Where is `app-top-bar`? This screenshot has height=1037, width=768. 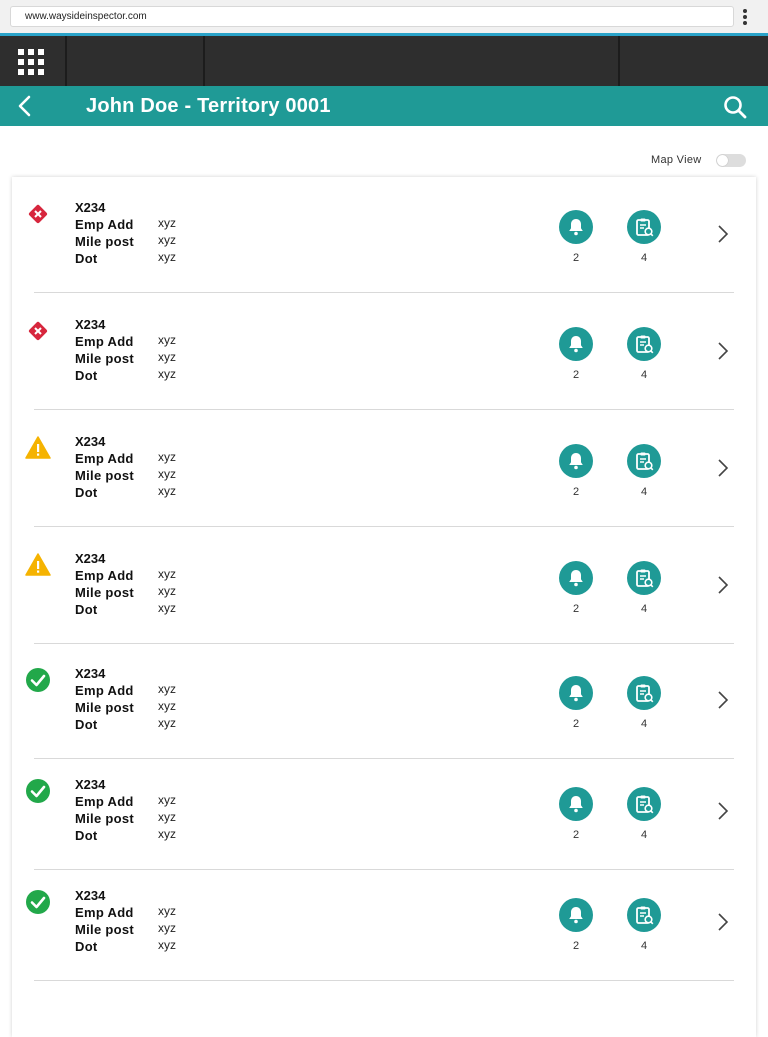
app-top-bar is located at coordinates (384, 61).